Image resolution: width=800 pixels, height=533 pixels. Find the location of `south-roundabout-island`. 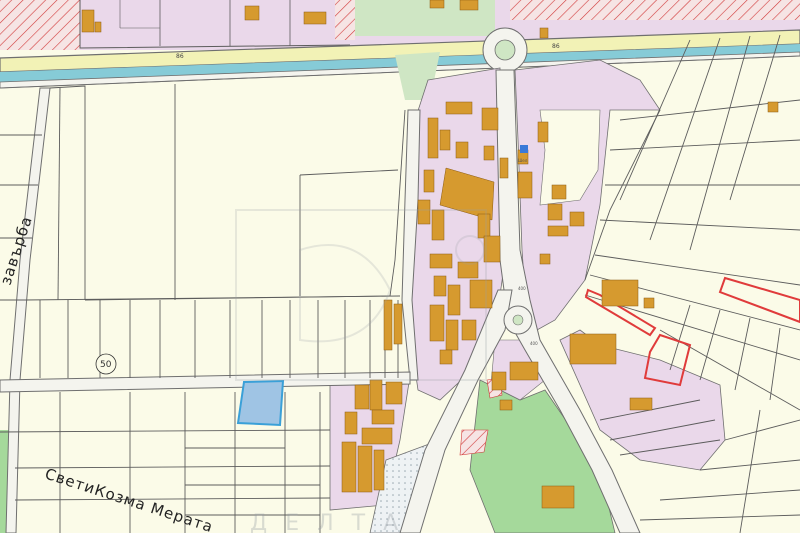

south-roundabout-island is located at coordinates (518, 320).